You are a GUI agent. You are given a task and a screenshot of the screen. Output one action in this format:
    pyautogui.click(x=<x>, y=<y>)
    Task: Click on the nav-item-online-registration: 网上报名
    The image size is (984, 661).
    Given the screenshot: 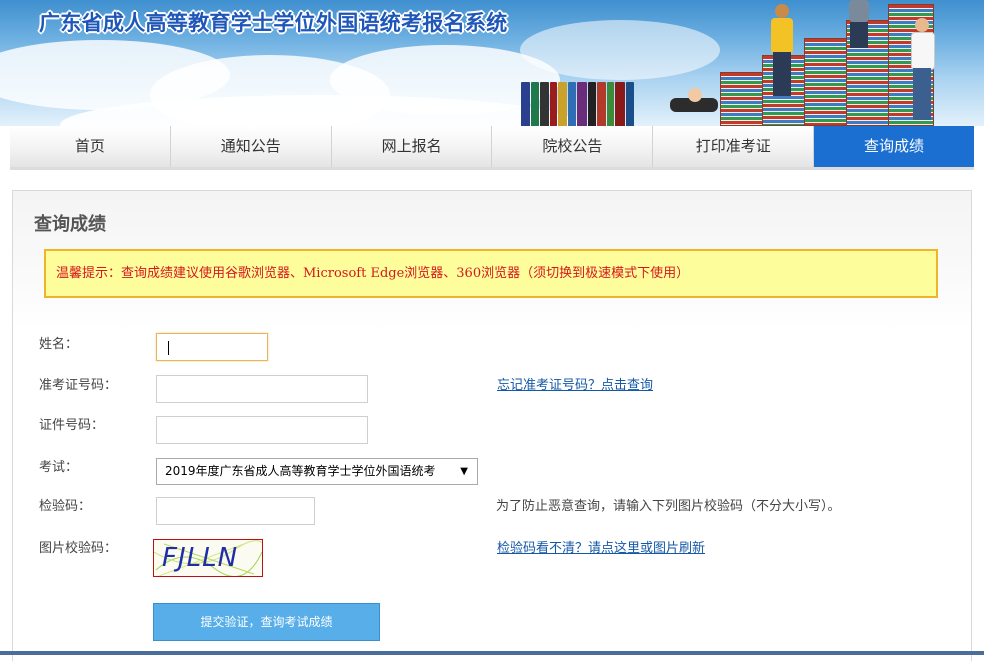 What is the action you would take?
    pyautogui.click(x=412, y=146)
    